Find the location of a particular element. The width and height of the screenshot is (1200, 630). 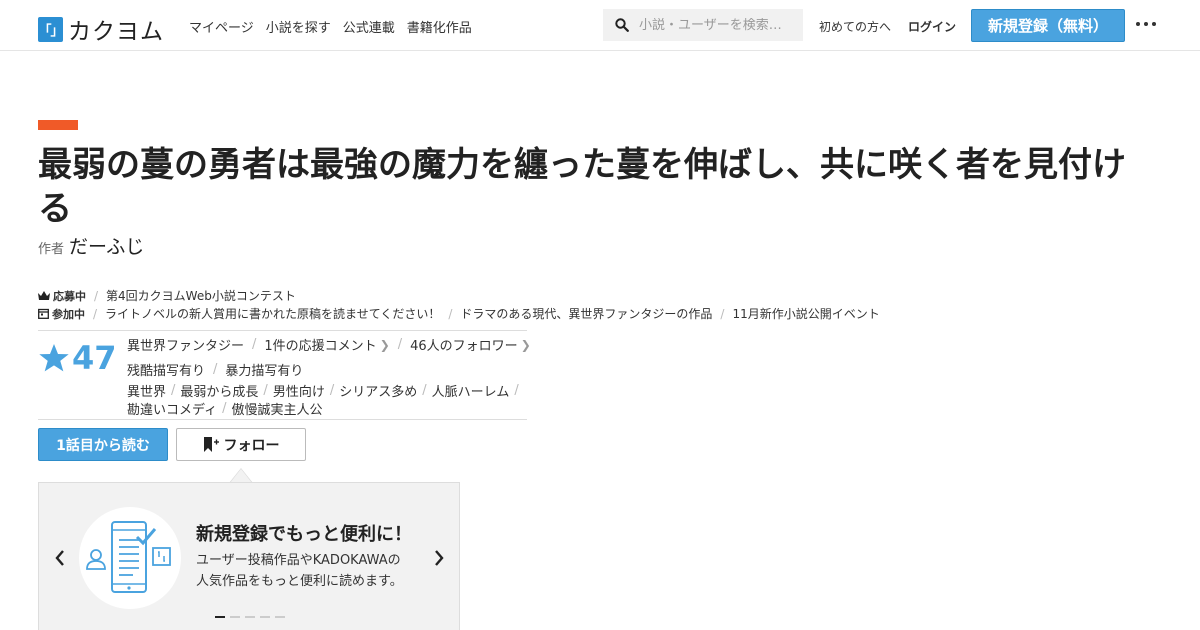

logo-mark: 「」 is located at coordinates (51, 29).